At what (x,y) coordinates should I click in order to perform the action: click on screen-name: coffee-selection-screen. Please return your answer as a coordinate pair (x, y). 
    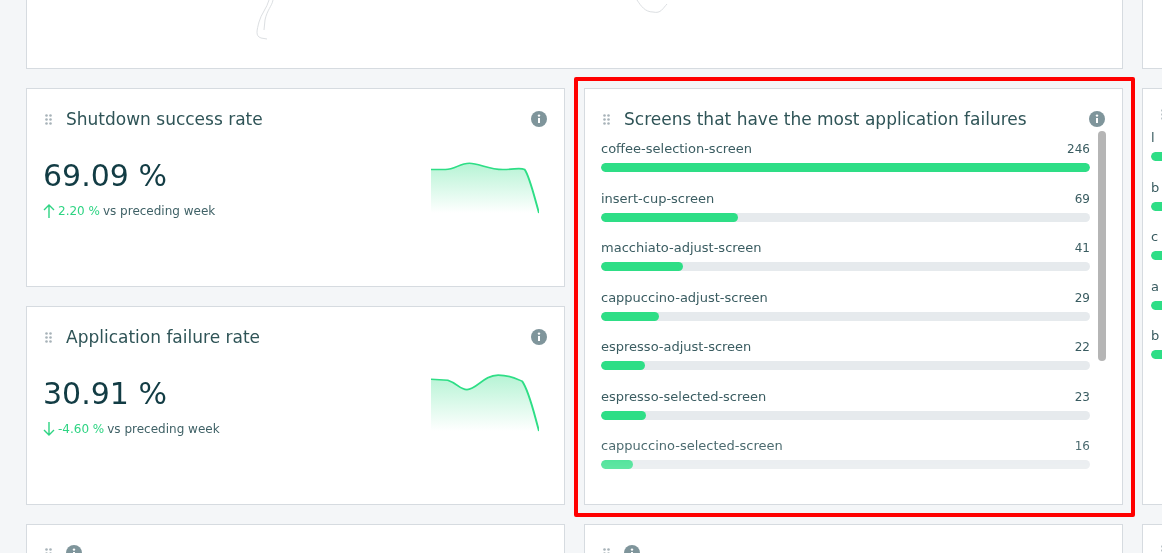
    Looking at the image, I should click on (677, 148).